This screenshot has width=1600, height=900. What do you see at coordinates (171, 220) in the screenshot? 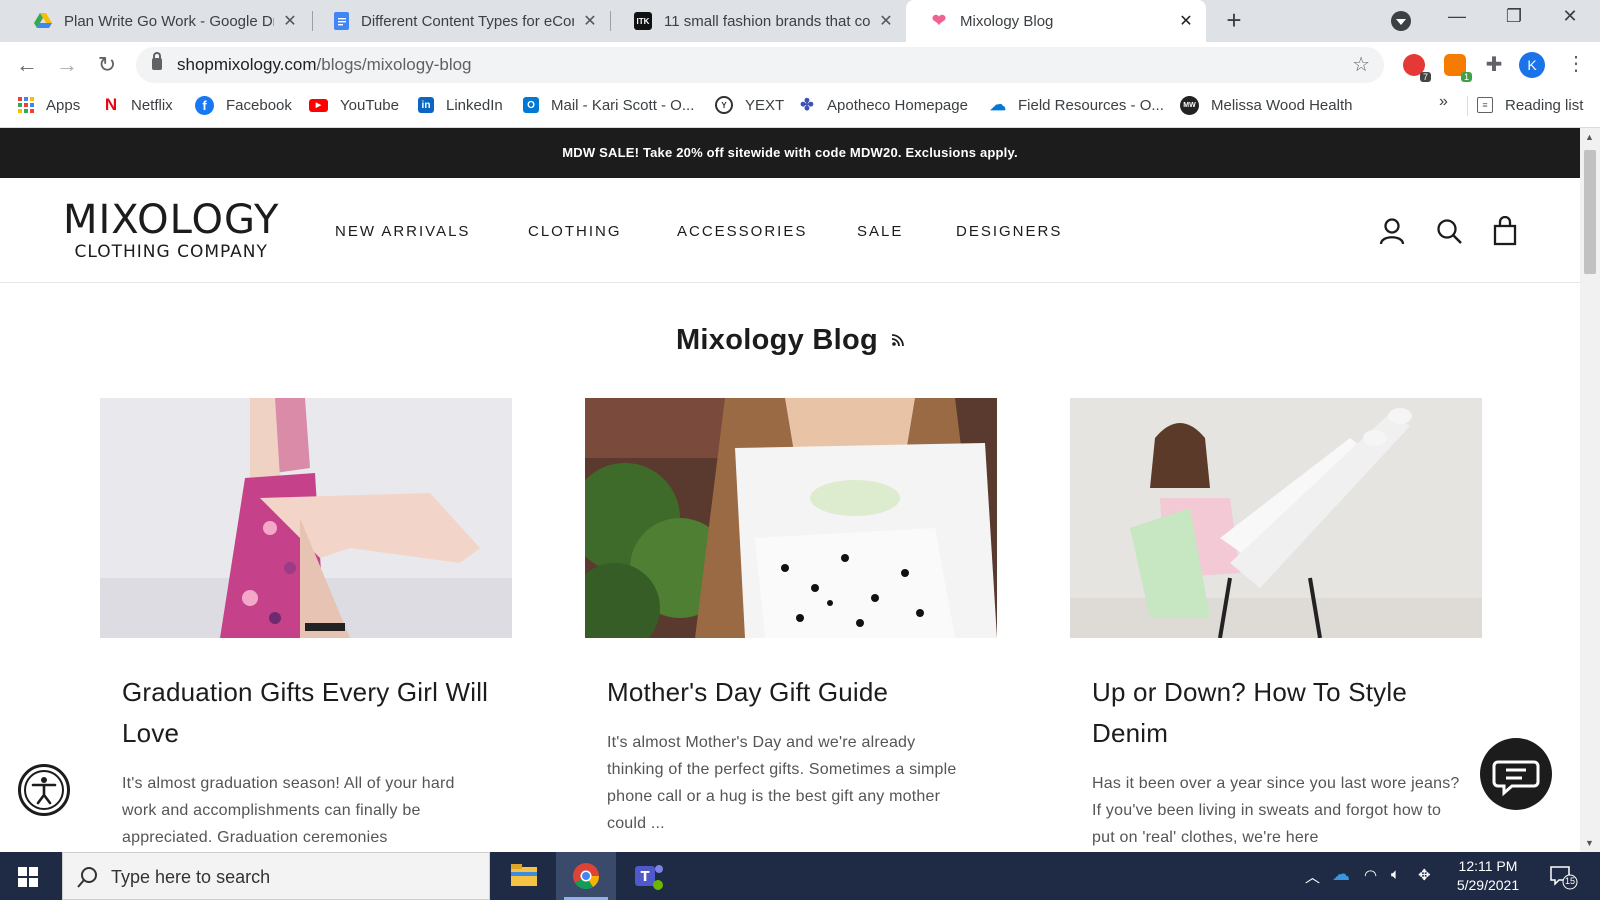
I see `logo-wordmark: MIXOLOGY` at bounding box center [171, 220].